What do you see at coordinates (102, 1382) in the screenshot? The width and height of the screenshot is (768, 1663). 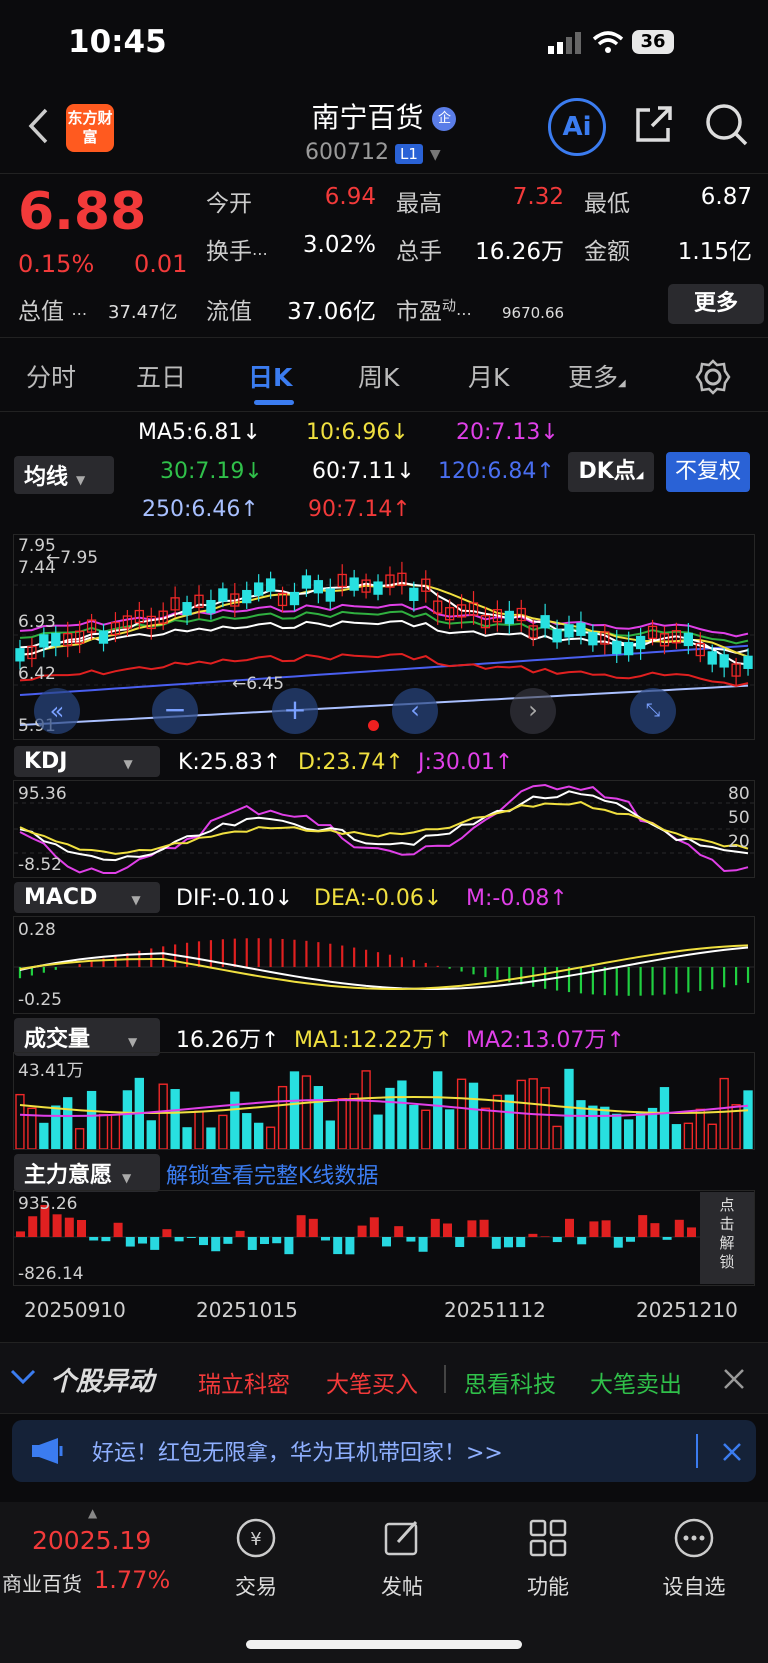 I see `ticker-title: 个股异动` at bounding box center [102, 1382].